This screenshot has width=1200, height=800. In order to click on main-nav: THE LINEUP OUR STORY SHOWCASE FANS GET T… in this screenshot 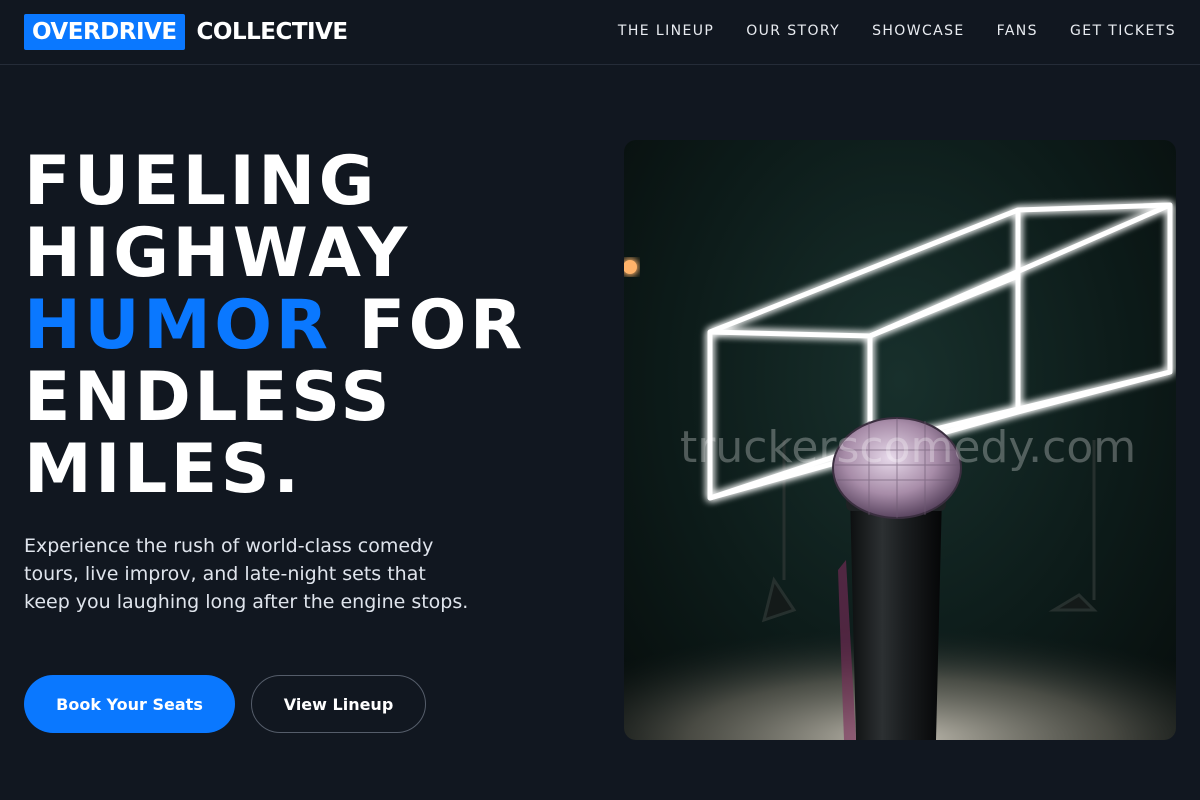, I will do `click(881, 31)`.